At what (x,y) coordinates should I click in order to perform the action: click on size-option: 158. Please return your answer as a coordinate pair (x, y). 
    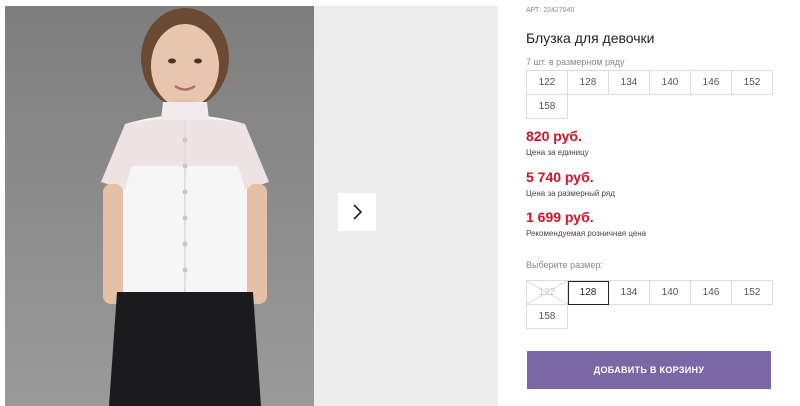
    Looking at the image, I should click on (547, 317).